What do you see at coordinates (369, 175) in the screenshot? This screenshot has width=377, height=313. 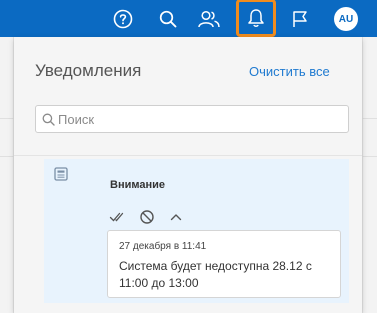 I see `background-page-right` at bounding box center [369, 175].